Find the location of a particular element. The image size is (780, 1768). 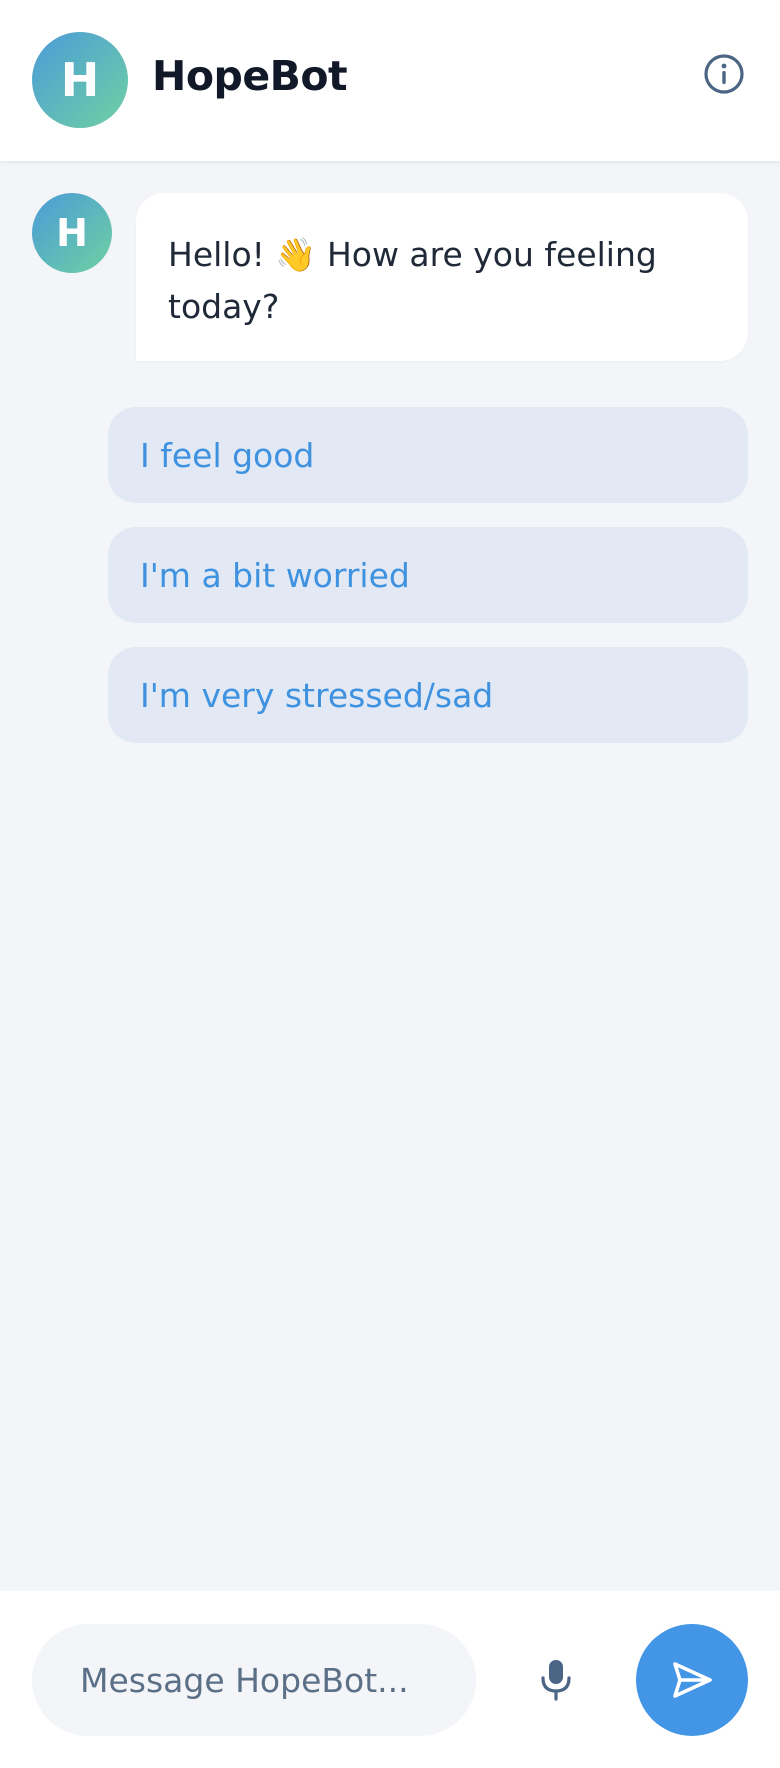

microphone-button is located at coordinates (556, 1680).